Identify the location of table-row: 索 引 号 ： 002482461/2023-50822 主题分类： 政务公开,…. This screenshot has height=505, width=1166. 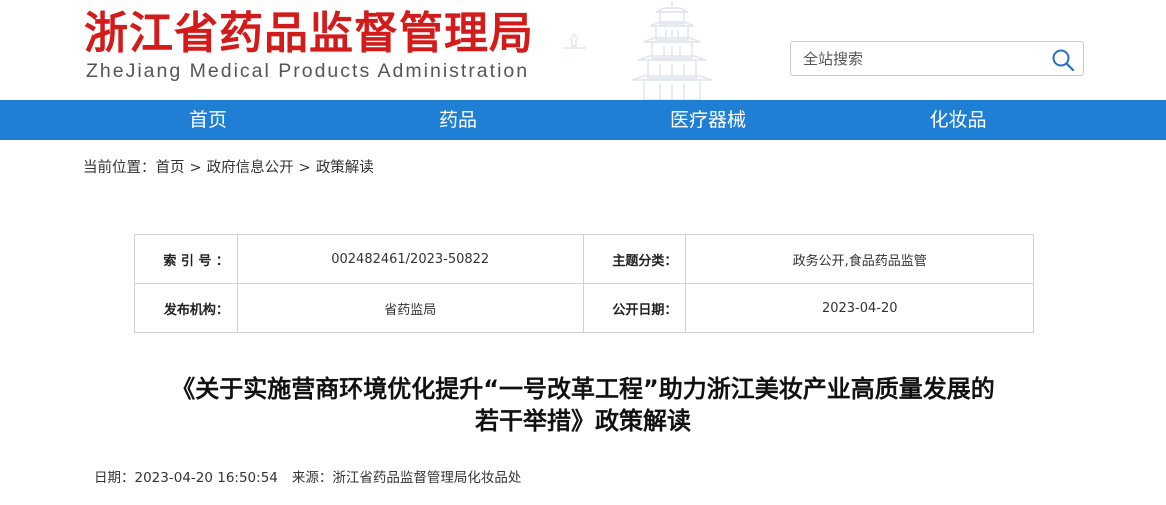
(584, 259).